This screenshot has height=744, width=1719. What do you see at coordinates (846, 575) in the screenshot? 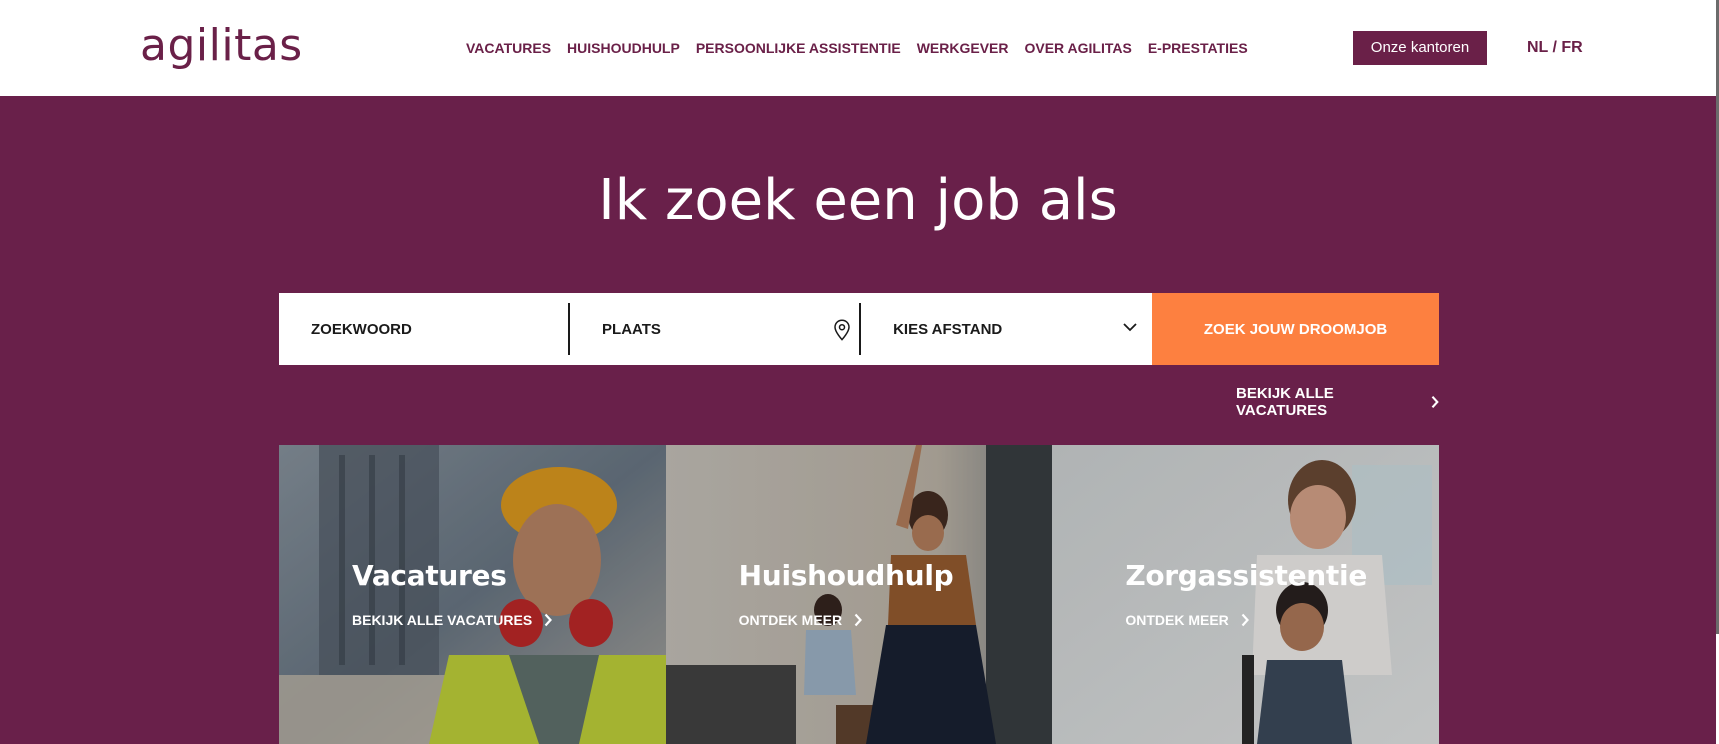
I see `card-title: Huishoudhulp` at bounding box center [846, 575].